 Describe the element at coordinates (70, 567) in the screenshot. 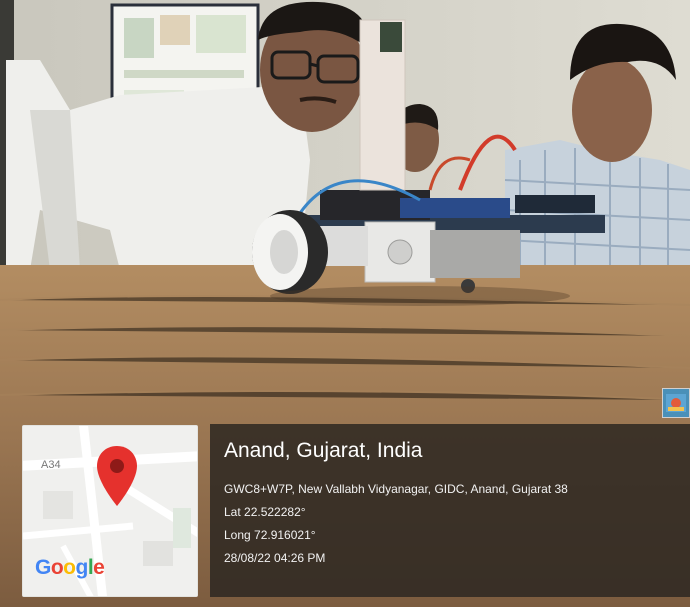

I see `google-logo: Google` at that location.